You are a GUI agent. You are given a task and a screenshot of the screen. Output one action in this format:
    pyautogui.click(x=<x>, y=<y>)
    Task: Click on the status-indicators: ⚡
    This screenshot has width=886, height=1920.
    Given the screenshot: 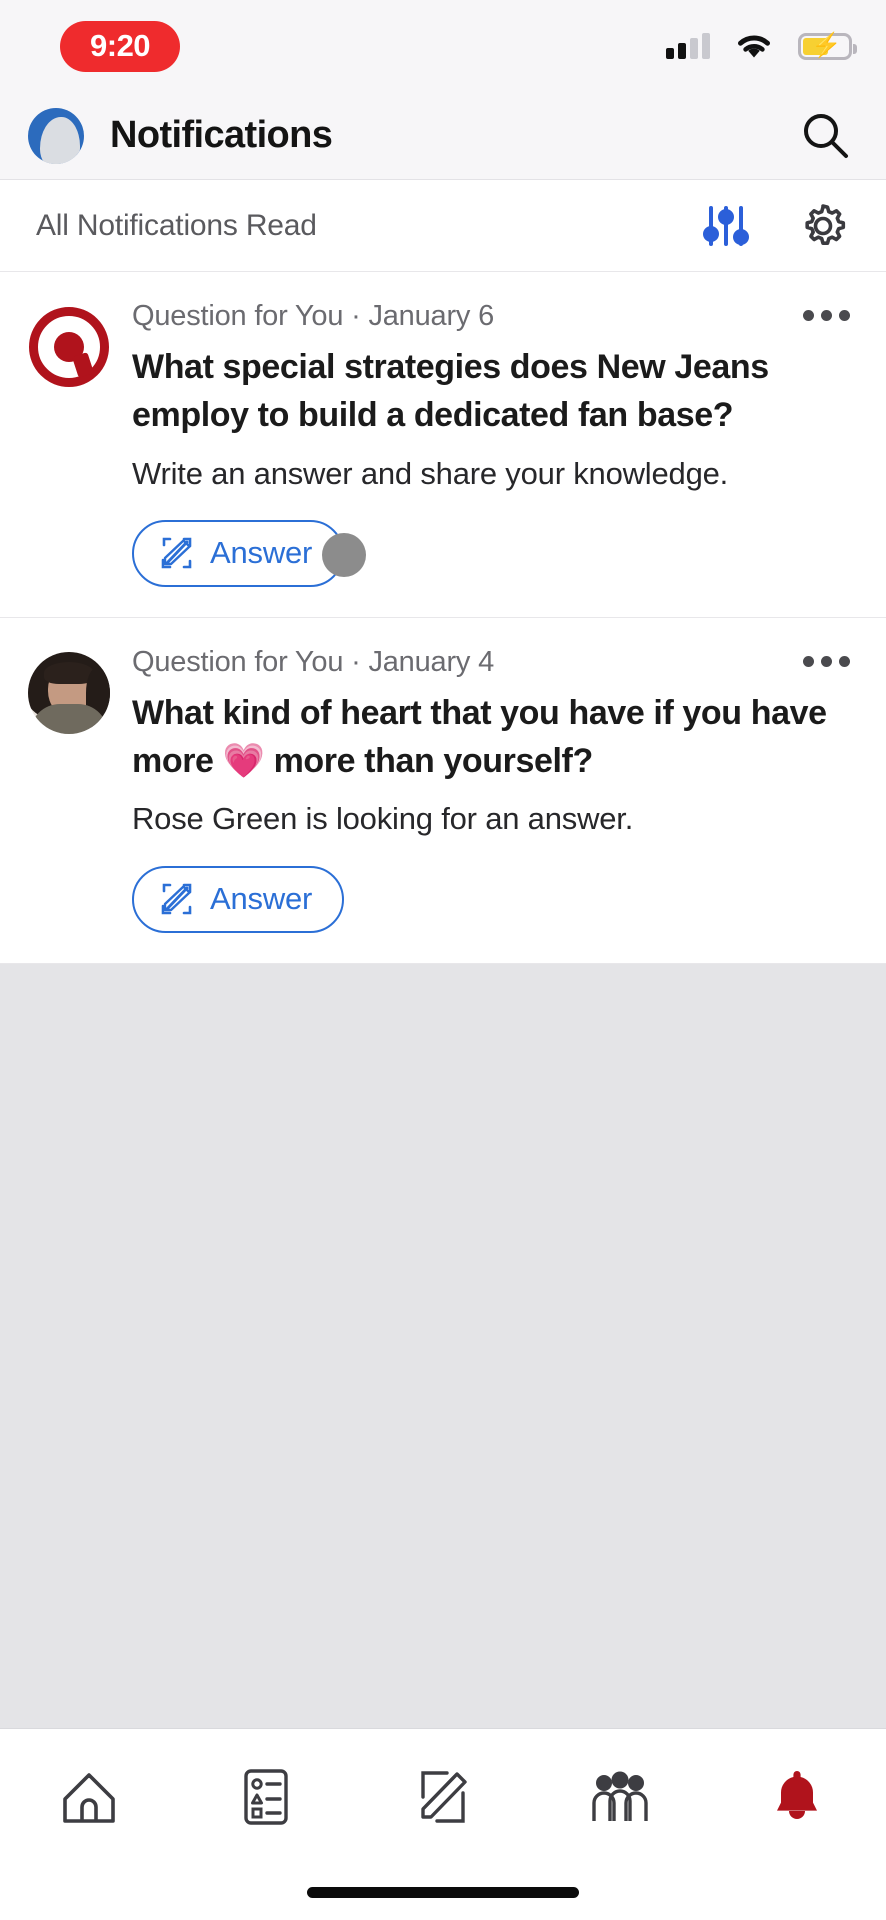 What is the action you would take?
    pyautogui.click(x=761, y=46)
    